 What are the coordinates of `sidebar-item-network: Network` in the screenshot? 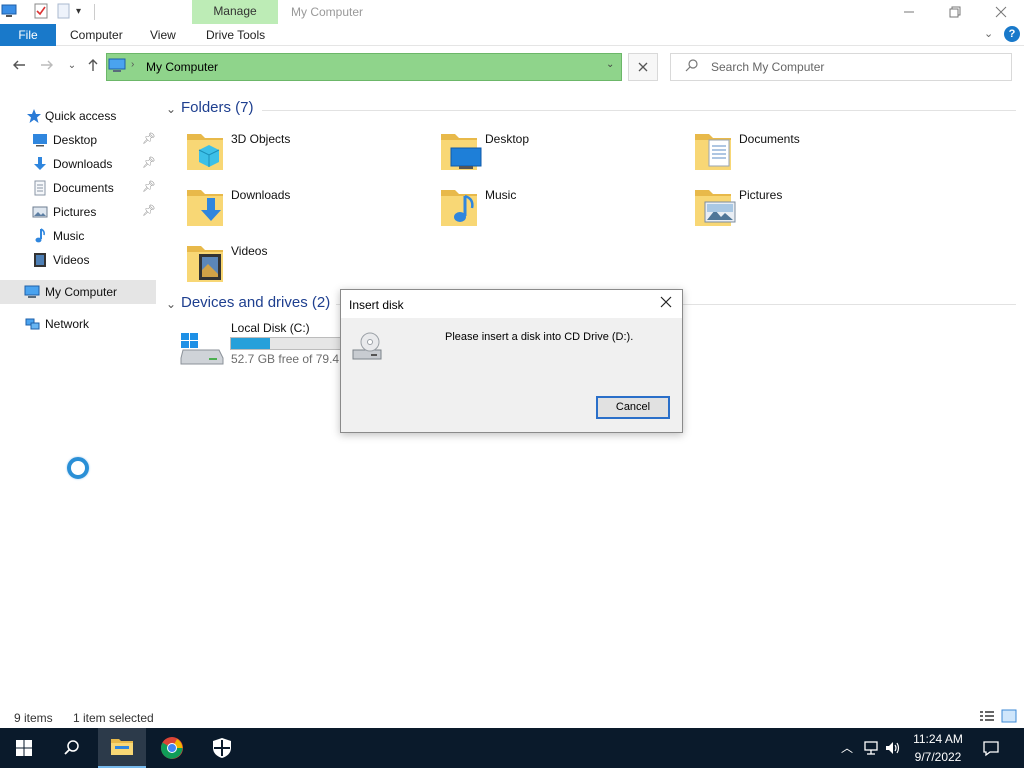 It's located at (78, 324).